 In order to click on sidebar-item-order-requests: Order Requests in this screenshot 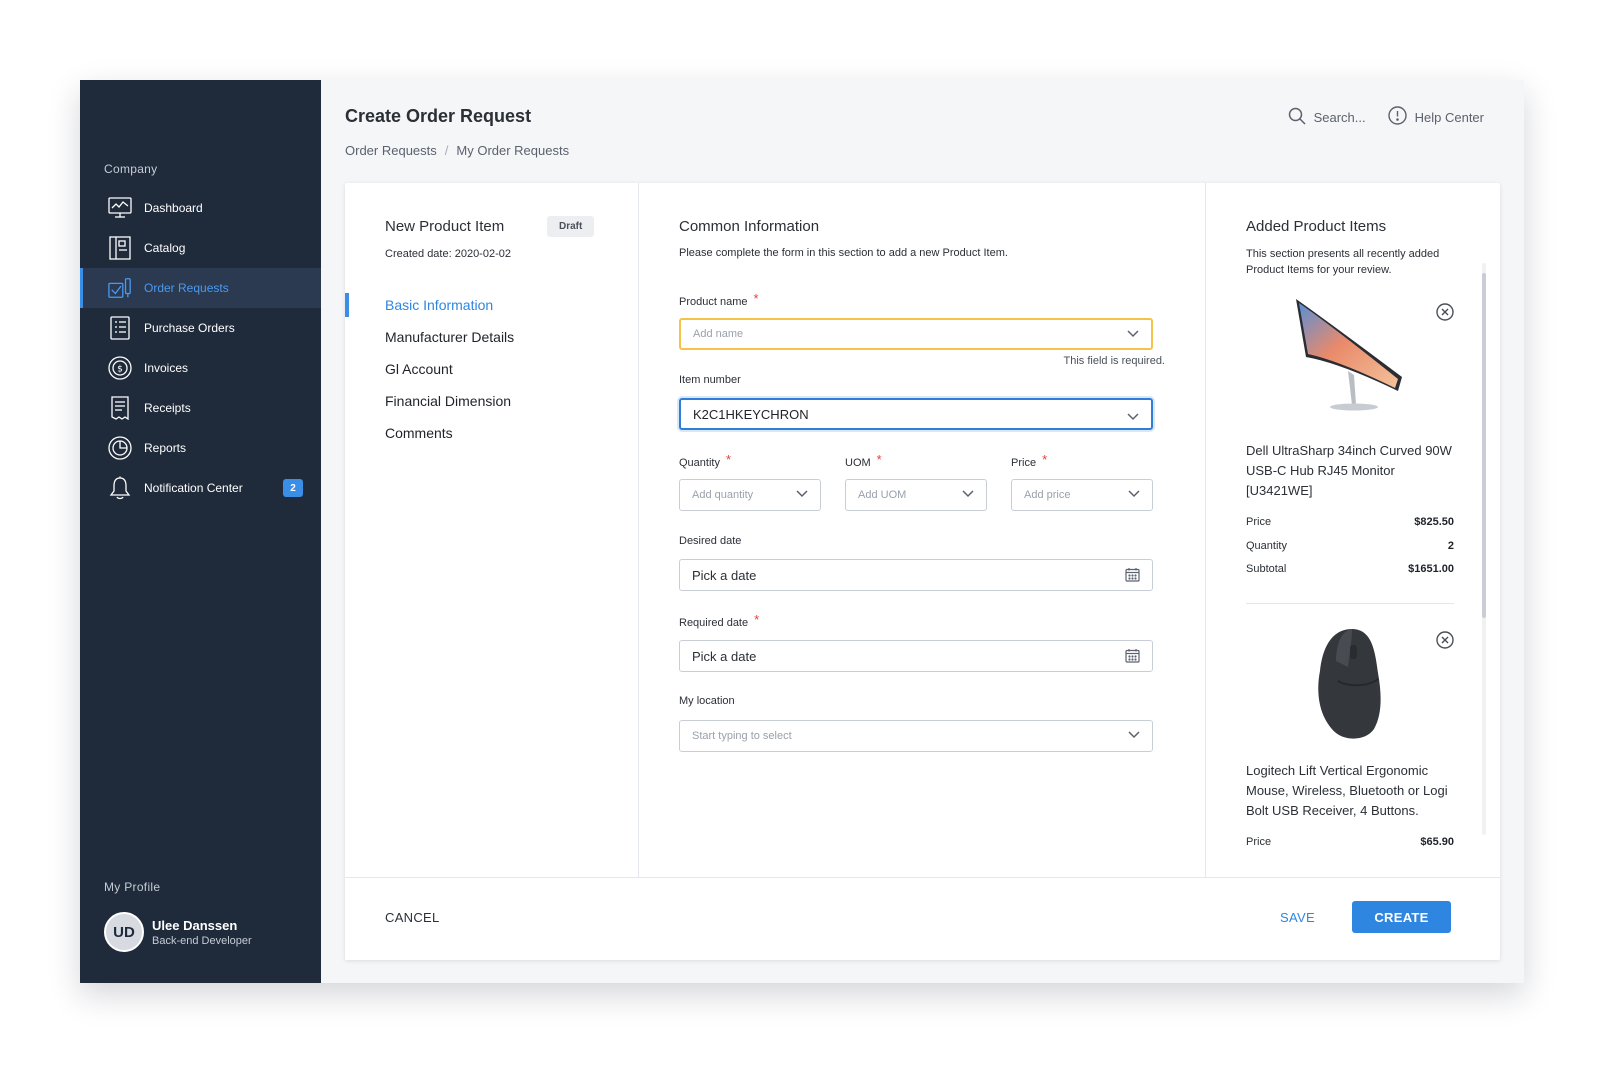, I will do `click(200, 288)`.